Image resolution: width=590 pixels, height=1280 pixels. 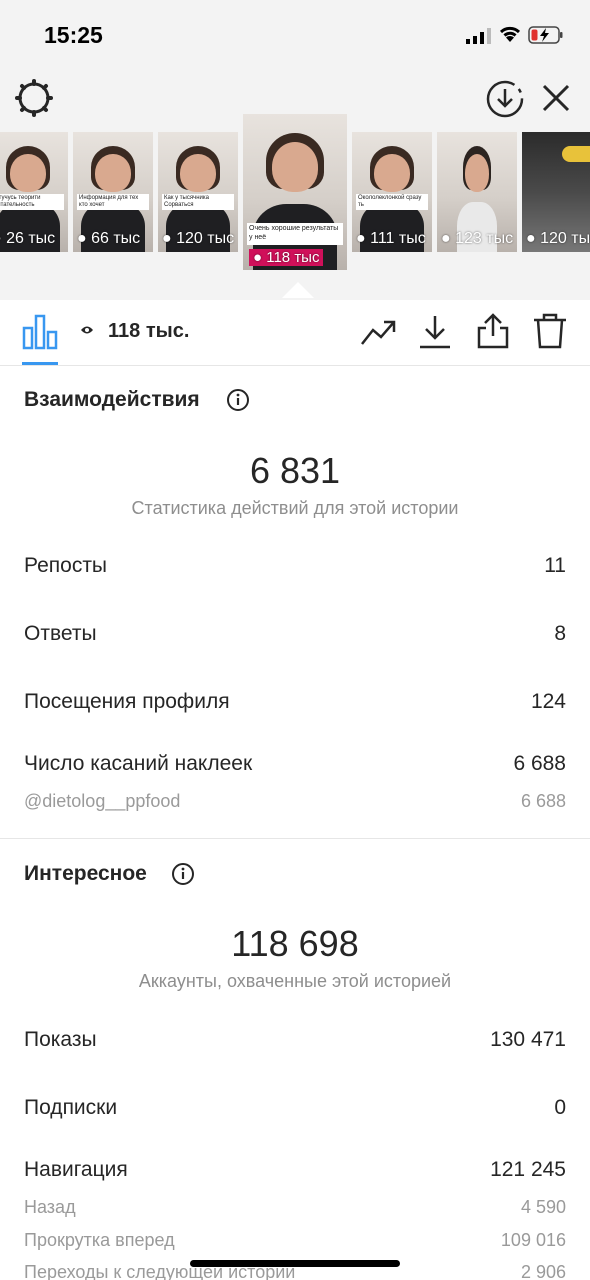 I want to click on eye-icon, so click(x=87, y=330).